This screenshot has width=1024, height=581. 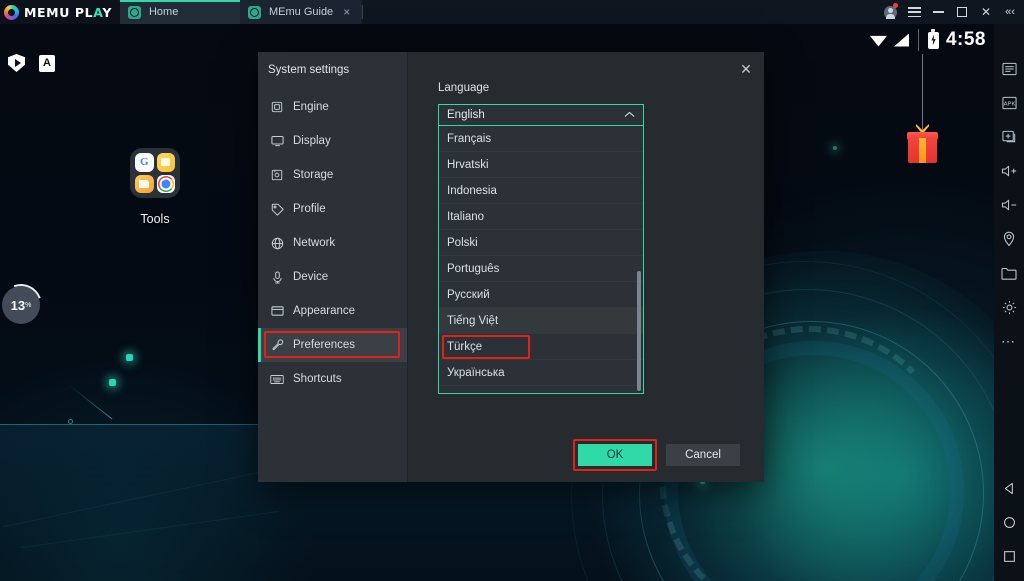 I want to click on preferences-wrench-icon, so click(x=277, y=345).